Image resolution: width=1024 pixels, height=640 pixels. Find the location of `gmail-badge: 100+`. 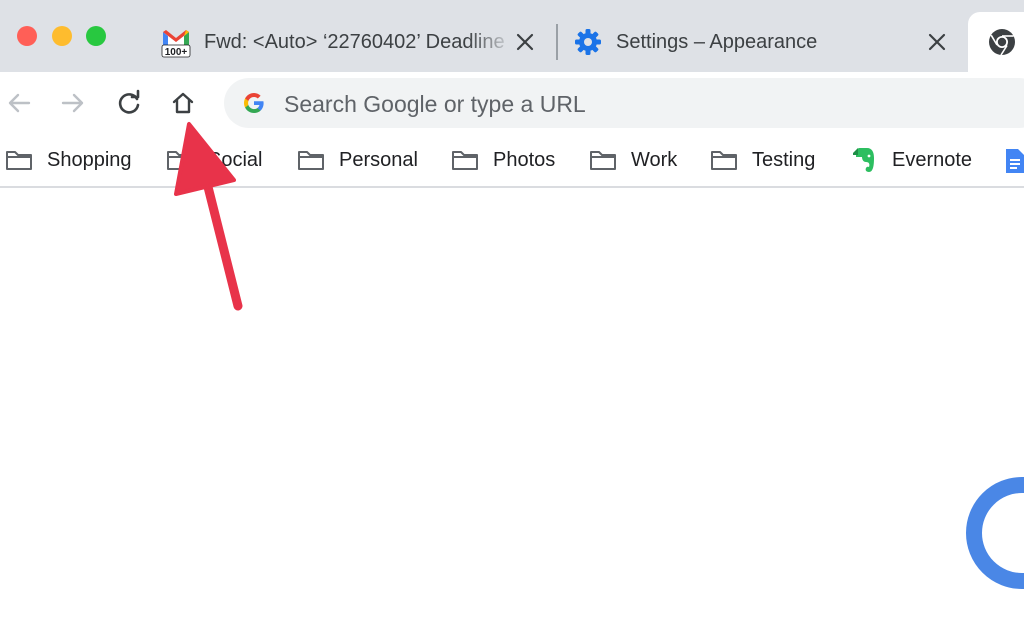

gmail-badge: 100+ is located at coordinates (176, 52).